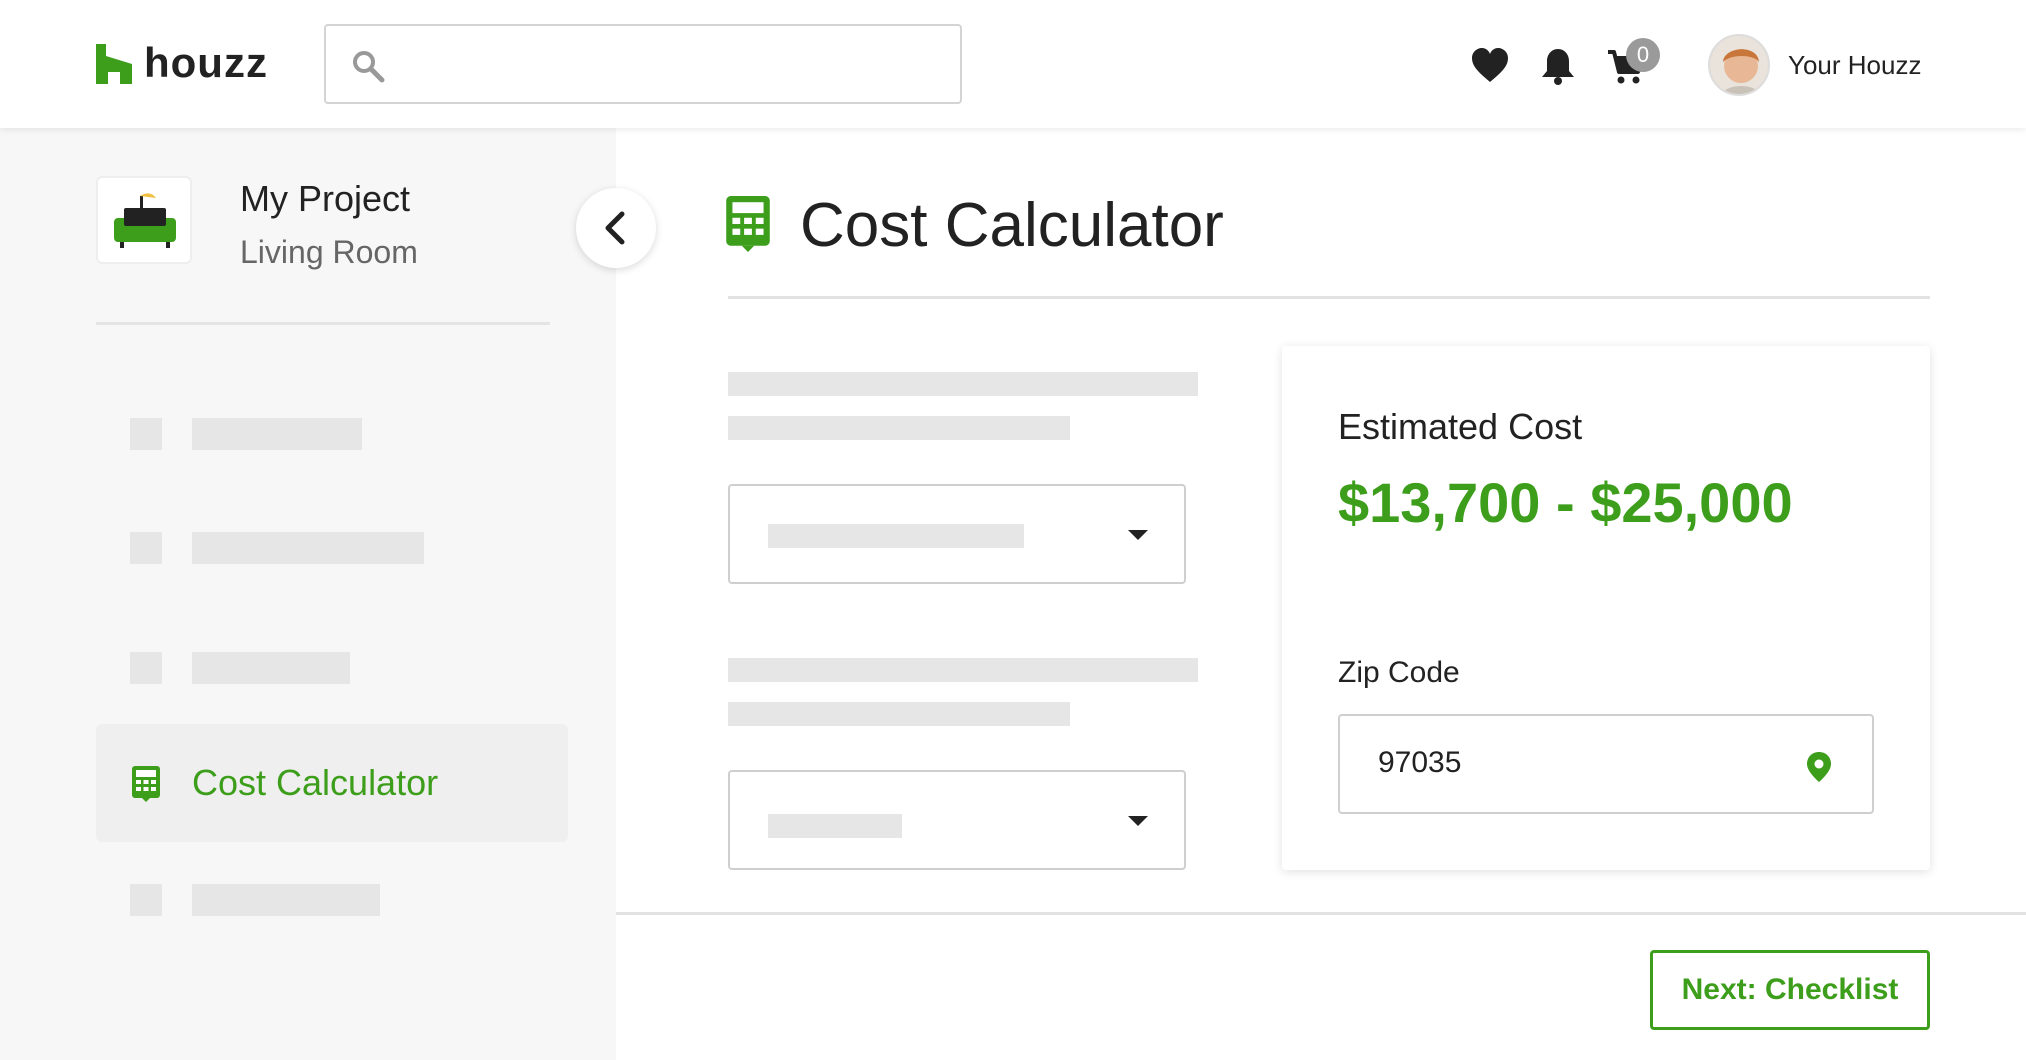 This screenshot has height=1060, width=2026. What do you see at coordinates (114, 64) in the screenshot?
I see `houzz-logo-icon` at bounding box center [114, 64].